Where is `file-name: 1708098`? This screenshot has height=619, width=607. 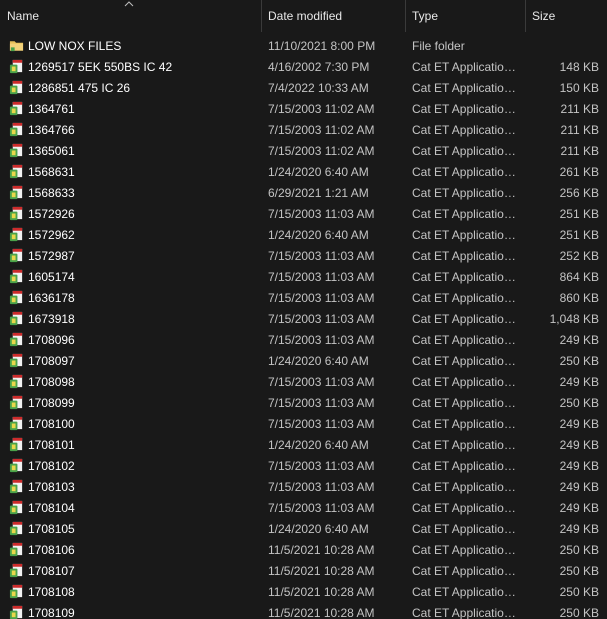
file-name: 1708098 is located at coordinates (51, 381).